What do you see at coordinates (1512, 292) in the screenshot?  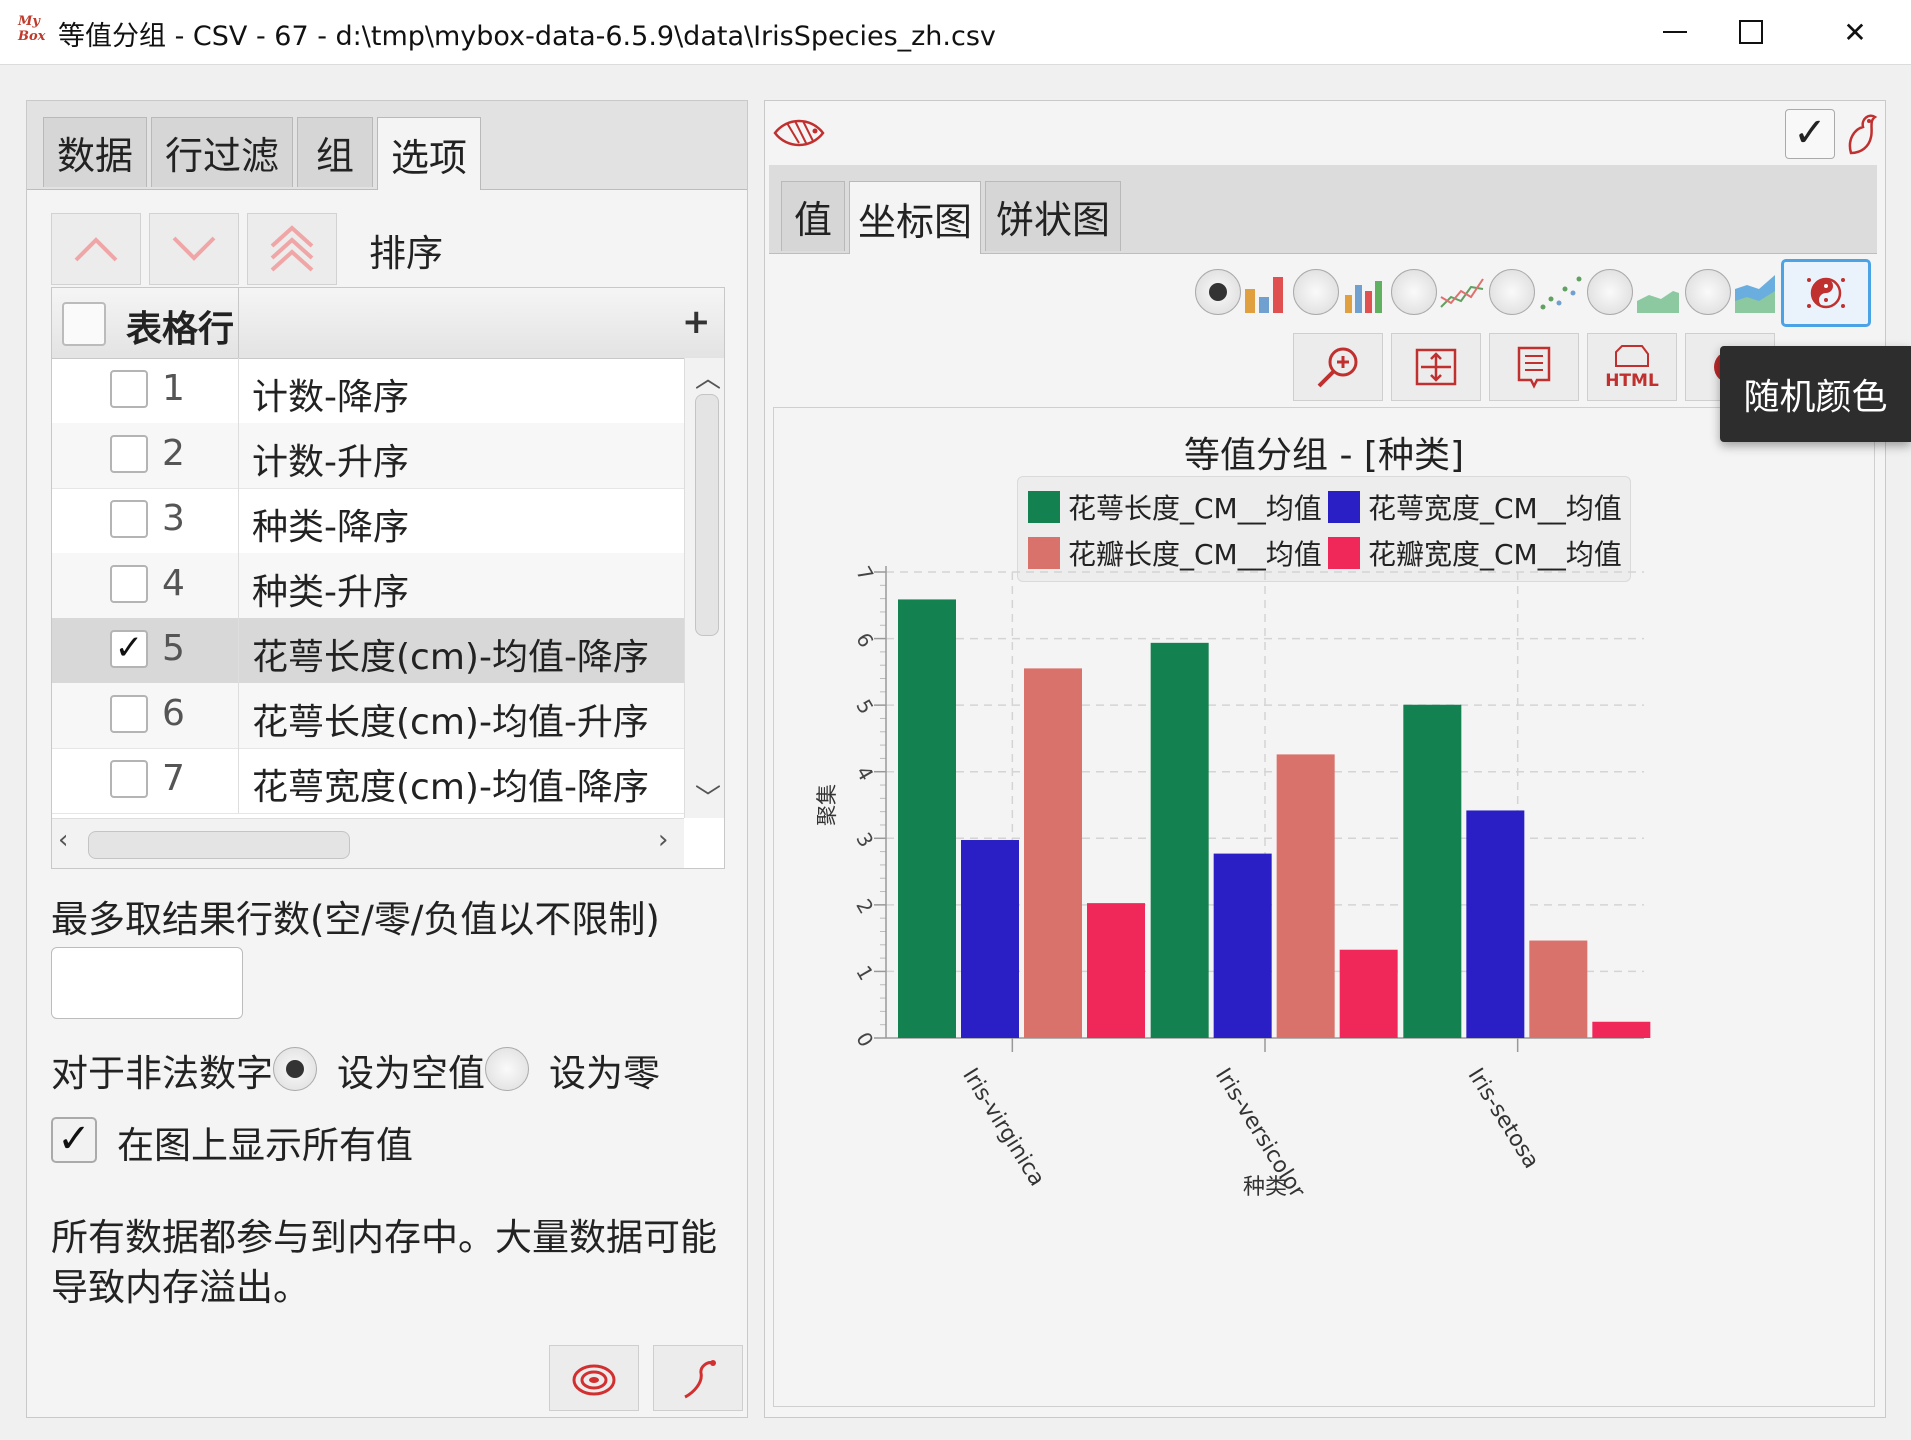 I see `scatter-chart-radio` at bounding box center [1512, 292].